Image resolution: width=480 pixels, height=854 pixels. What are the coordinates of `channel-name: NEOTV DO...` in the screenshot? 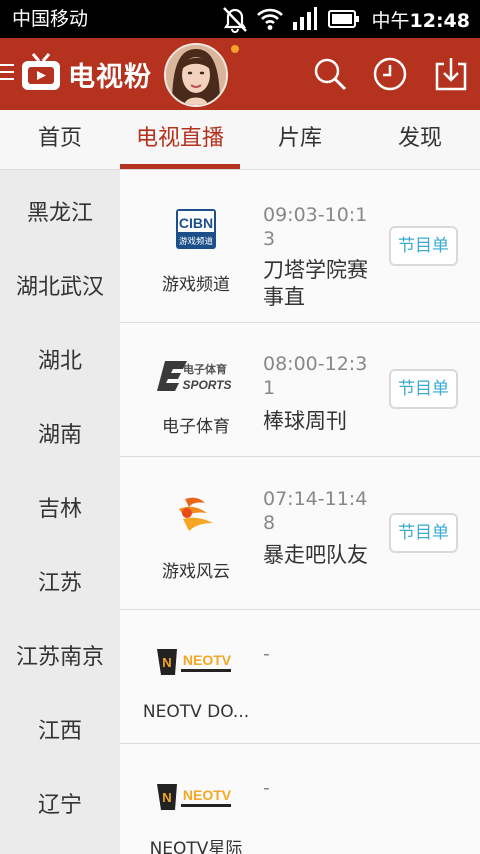 It's located at (196, 712).